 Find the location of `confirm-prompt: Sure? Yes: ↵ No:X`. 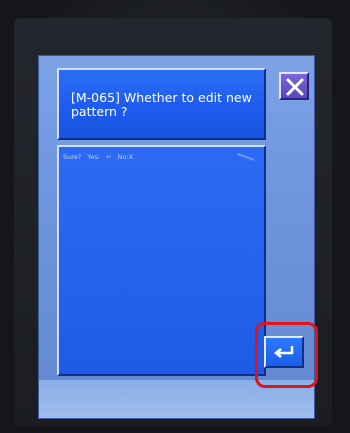

confirm-prompt: Sure? Yes: ↵ No:X is located at coordinates (100, 157).